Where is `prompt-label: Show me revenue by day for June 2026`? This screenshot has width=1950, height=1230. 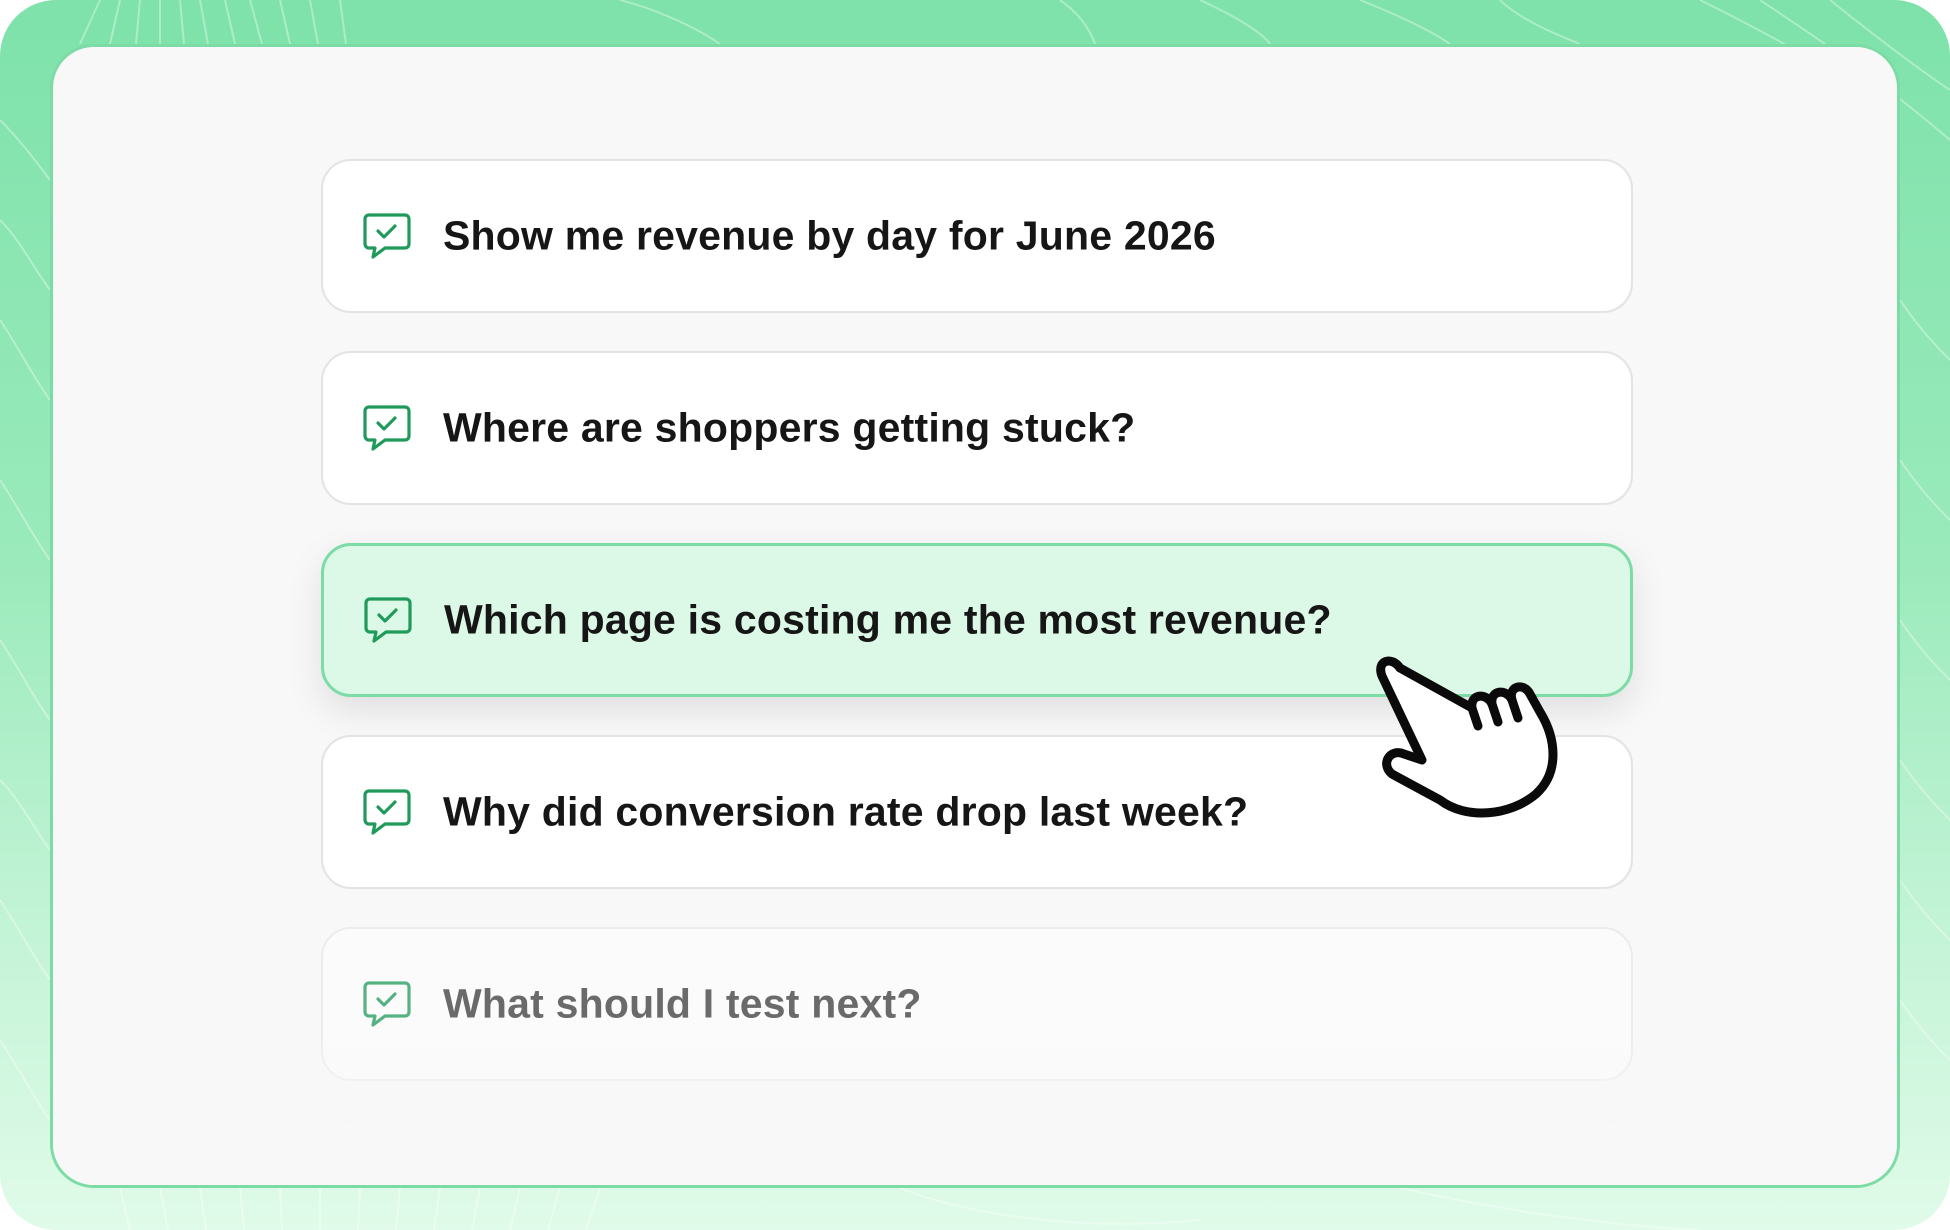 prompt-label: Show me revenue by day for June 2026 is located at coordinates (829, 235).